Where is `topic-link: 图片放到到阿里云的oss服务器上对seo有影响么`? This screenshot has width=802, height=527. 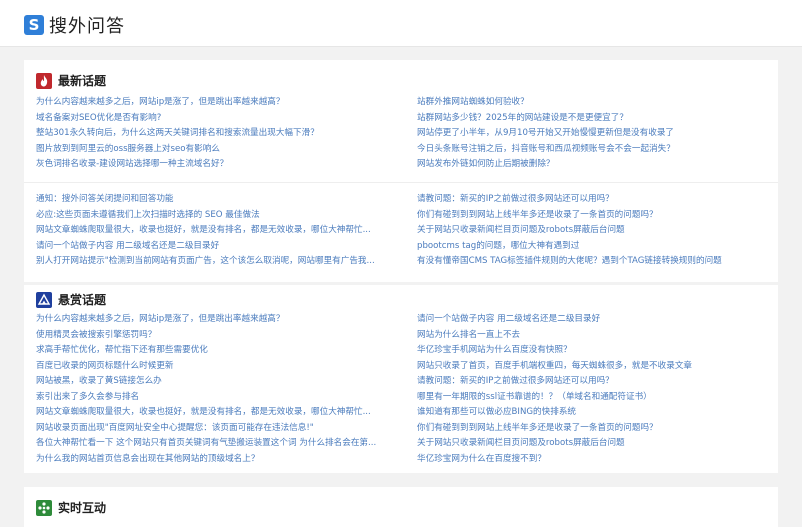 topic-link: 图片放到到阿里云的oss服务器上对seo有影响么 is located at coordinates (208, 150).